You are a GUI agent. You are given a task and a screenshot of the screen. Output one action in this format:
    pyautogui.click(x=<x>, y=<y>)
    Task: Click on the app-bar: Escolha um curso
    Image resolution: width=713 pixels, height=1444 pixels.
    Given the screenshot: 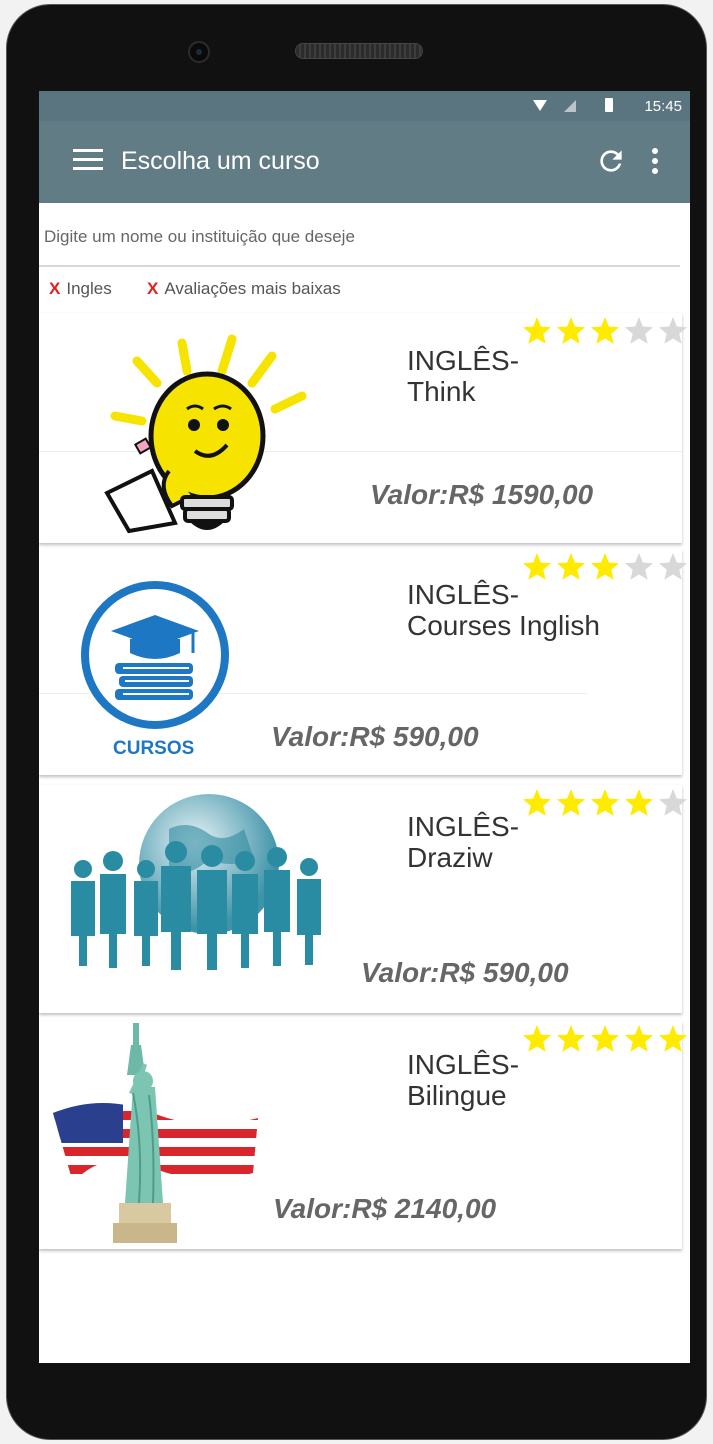 What is the action you would take?
    pyautogui.click(x=364, y=162)
    